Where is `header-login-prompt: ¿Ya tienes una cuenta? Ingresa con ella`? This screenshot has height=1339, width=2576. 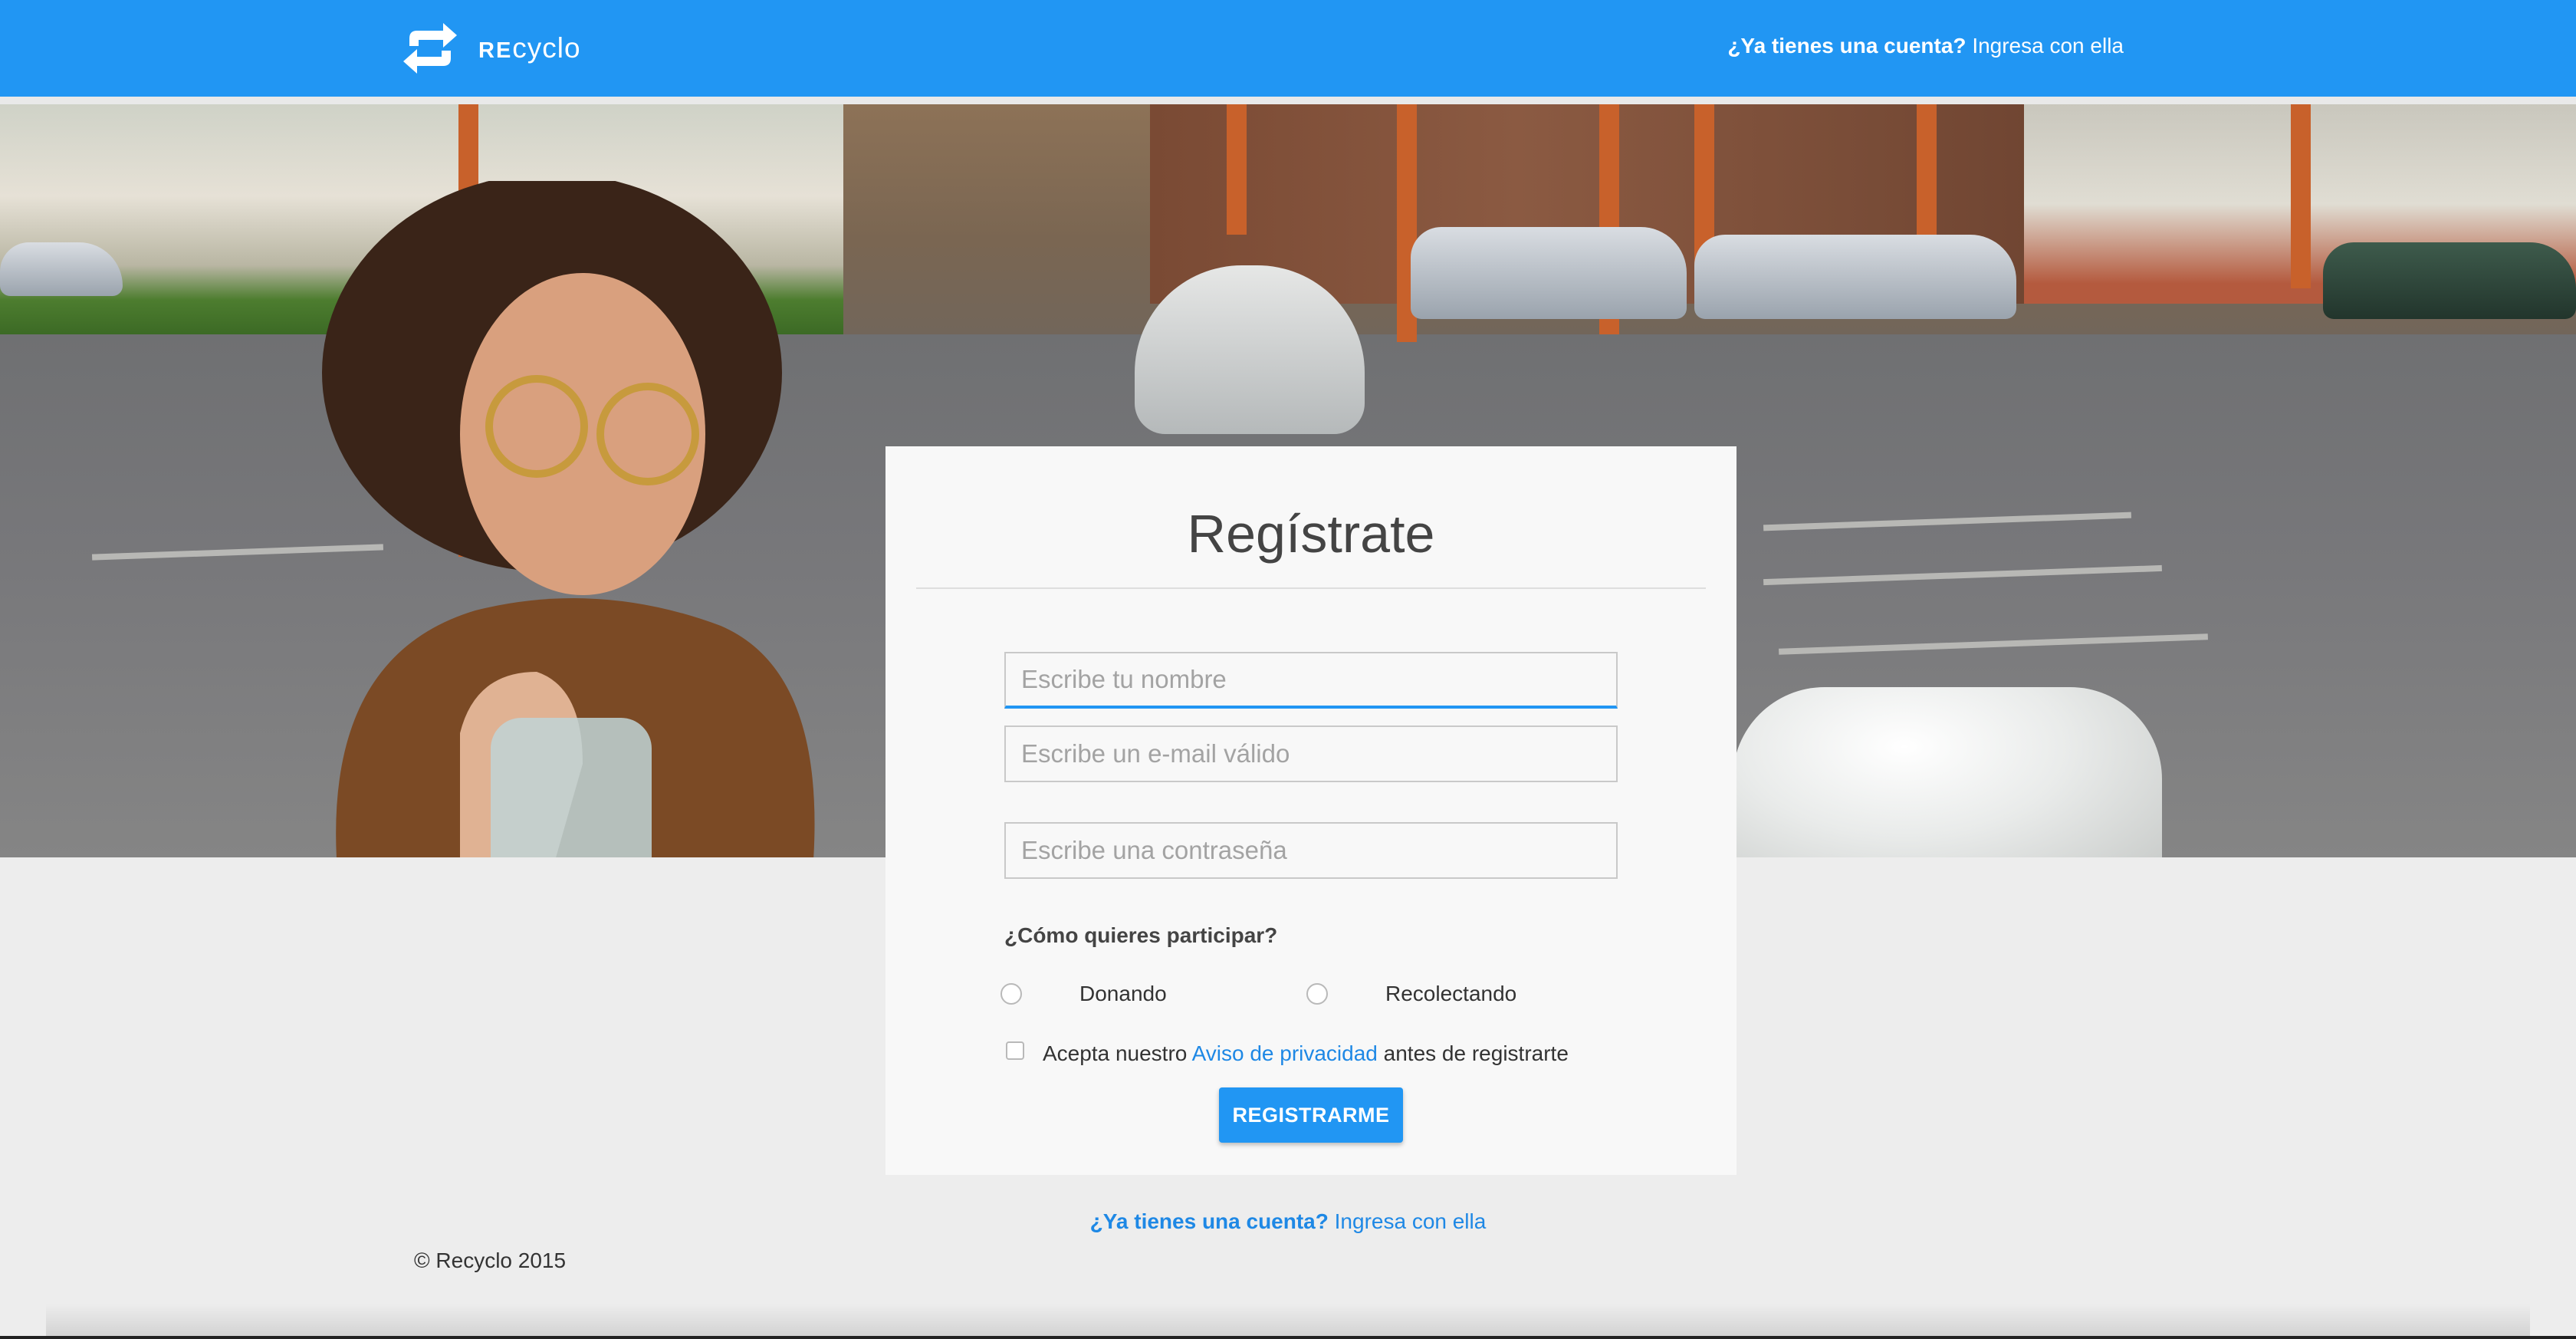
header-login-prompt: ¿Ya tienes una cuenta? Ingresa con ella is located at coordinates (1926, 46).